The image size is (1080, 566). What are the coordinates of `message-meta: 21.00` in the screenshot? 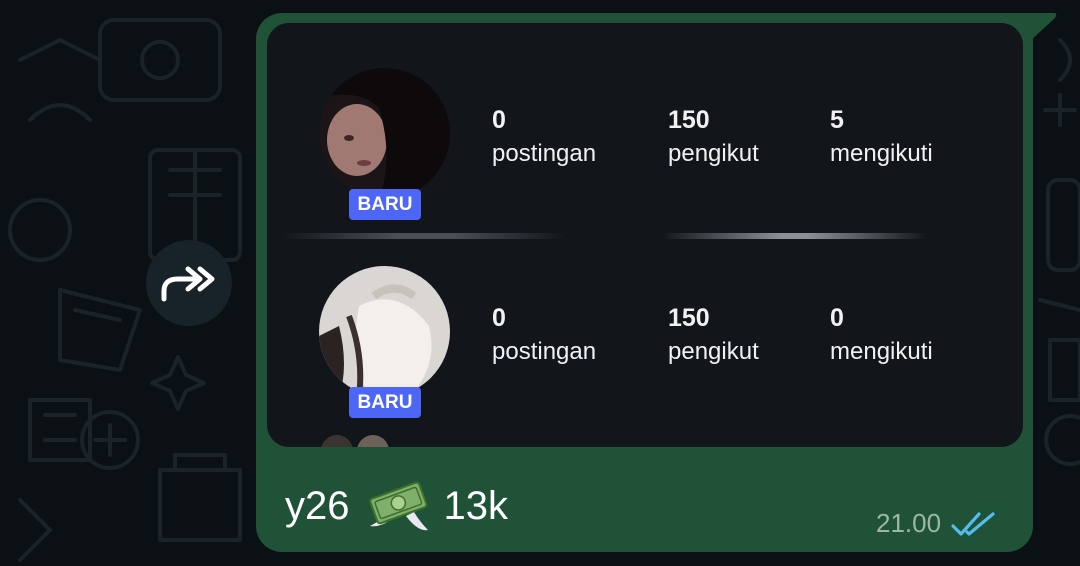 It's located at (936, 523).